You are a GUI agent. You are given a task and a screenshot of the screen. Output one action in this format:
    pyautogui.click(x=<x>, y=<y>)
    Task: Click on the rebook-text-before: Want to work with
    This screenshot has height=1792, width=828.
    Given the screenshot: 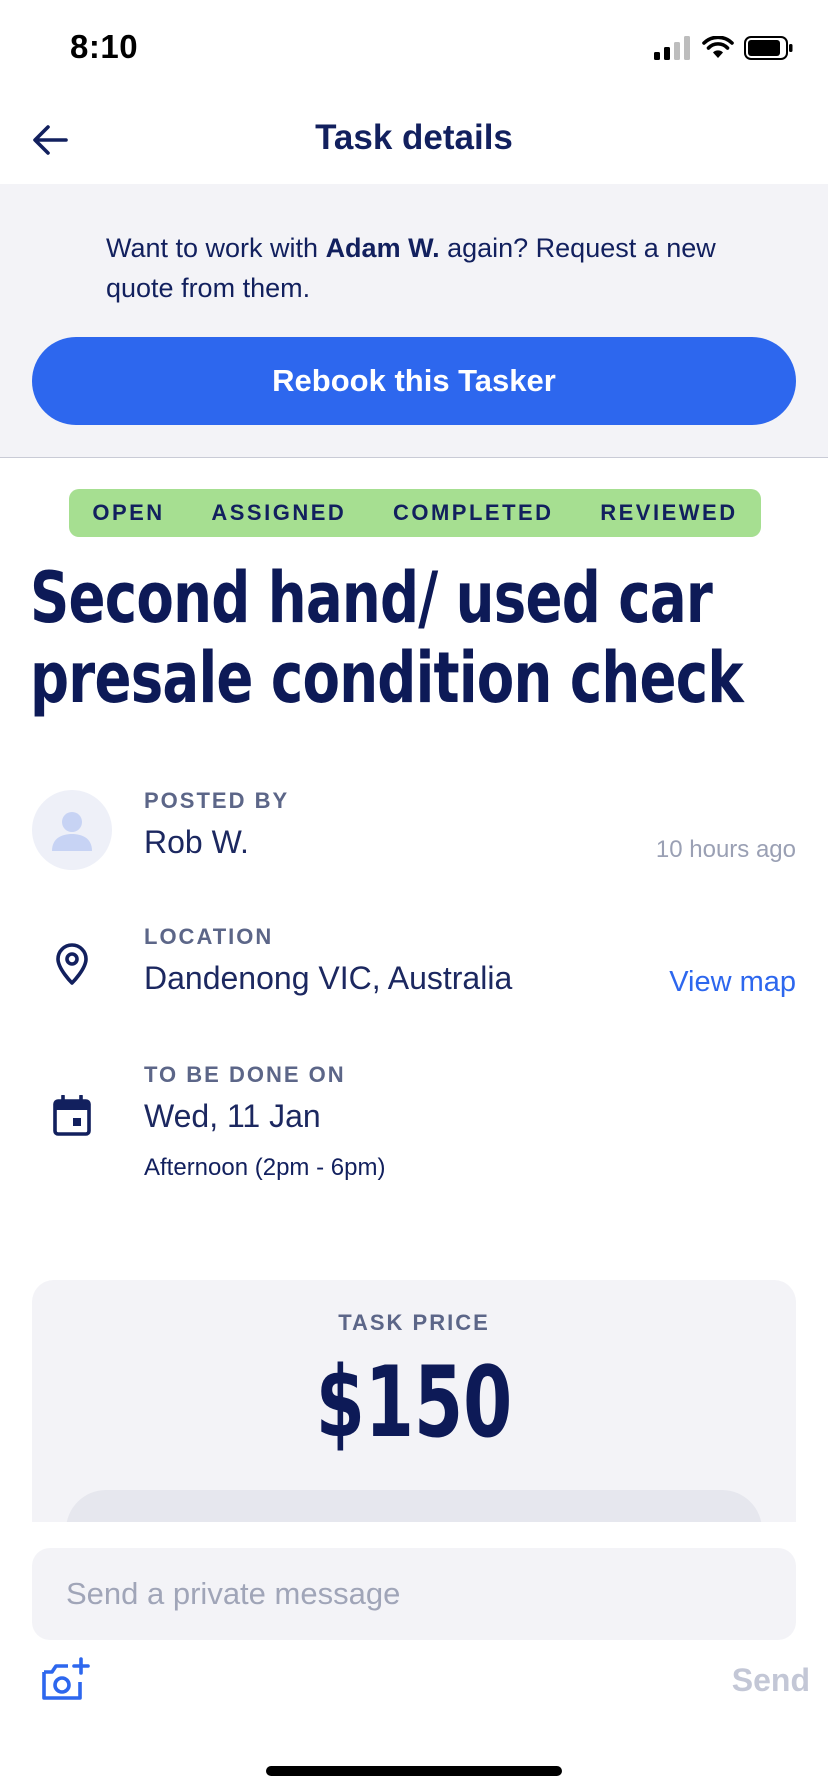 What is the action you would take?
    pyautogui.click(x=216, y=248)
    